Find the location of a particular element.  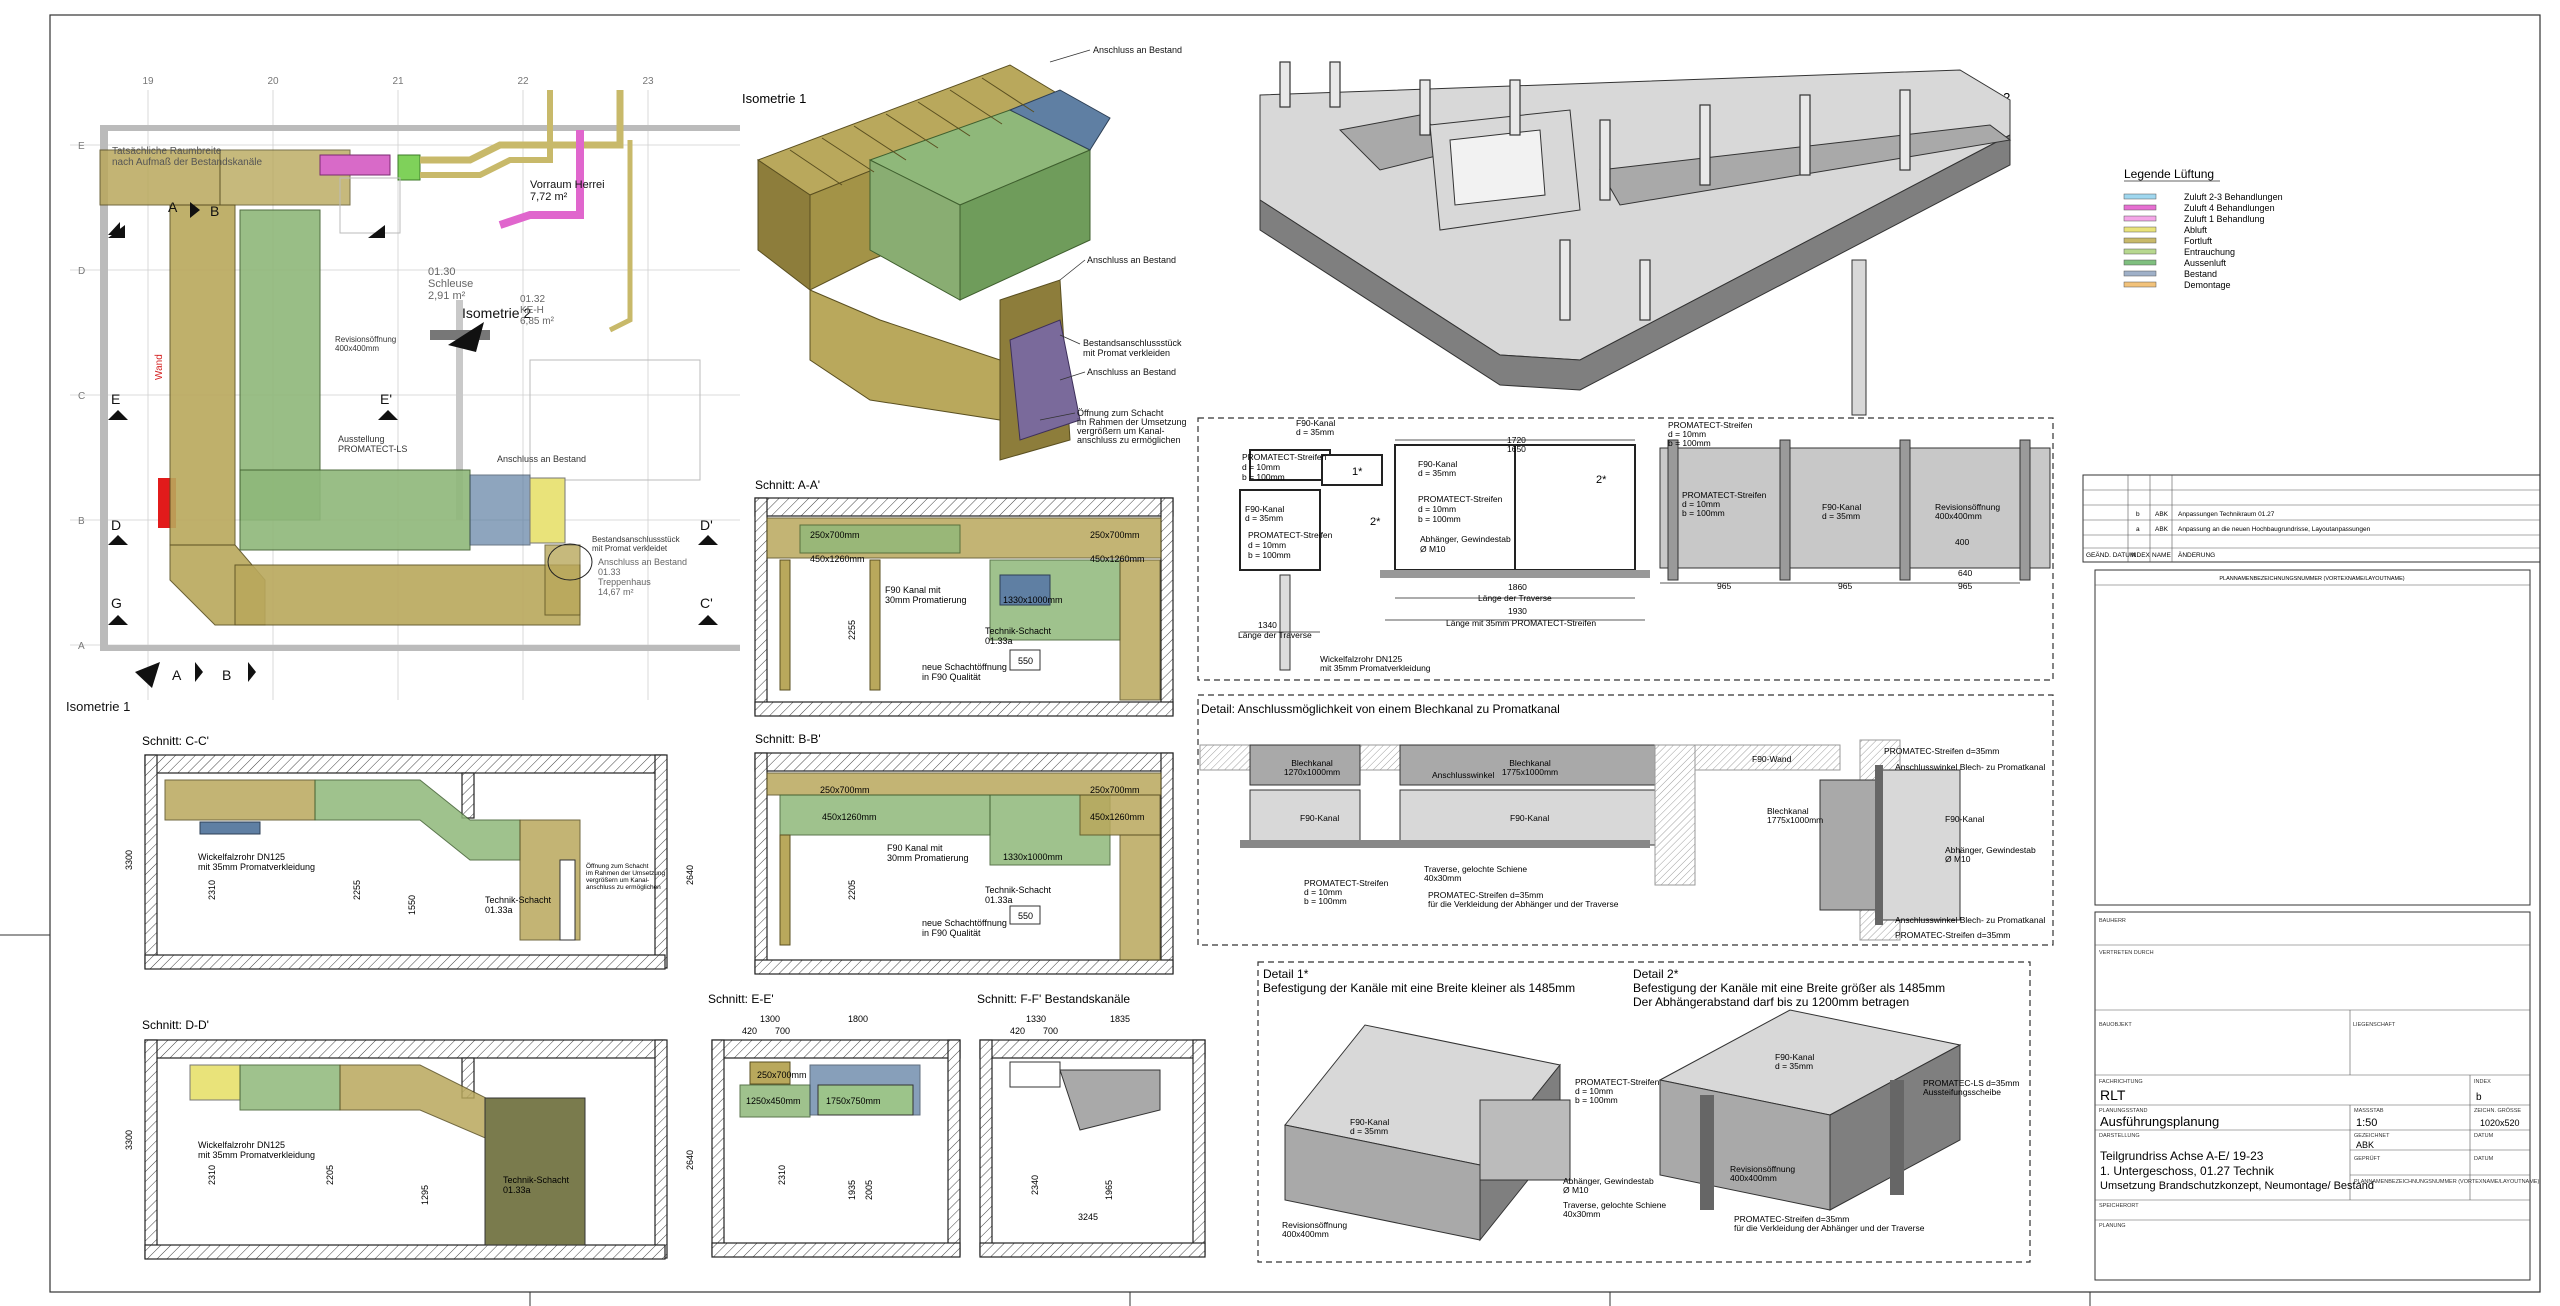

tb-gezeichnet: ABK is located at coordinates (2365, 1145).